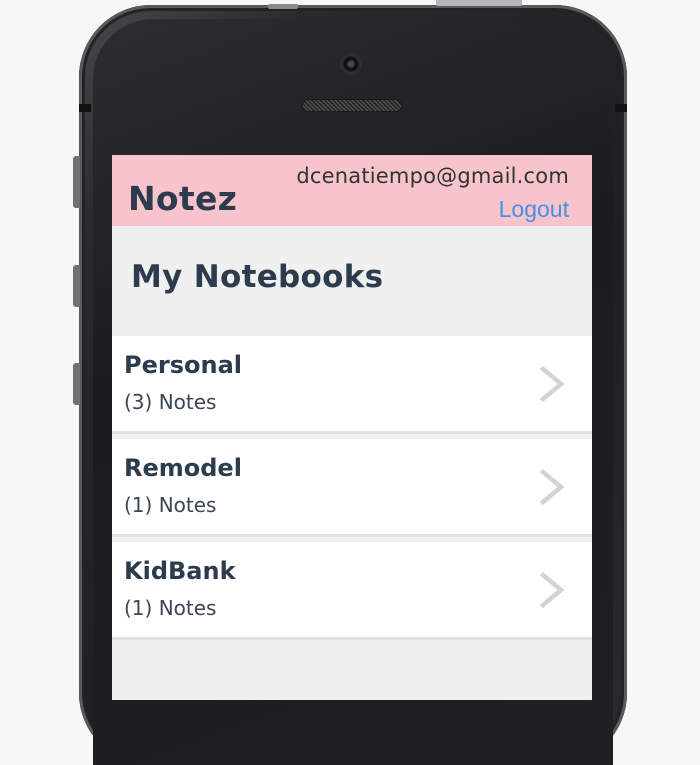 This screenshot has height=765, width=700. Describe the element at coordinates (479, 3) in the screenshot. I see `power-button` at that location.